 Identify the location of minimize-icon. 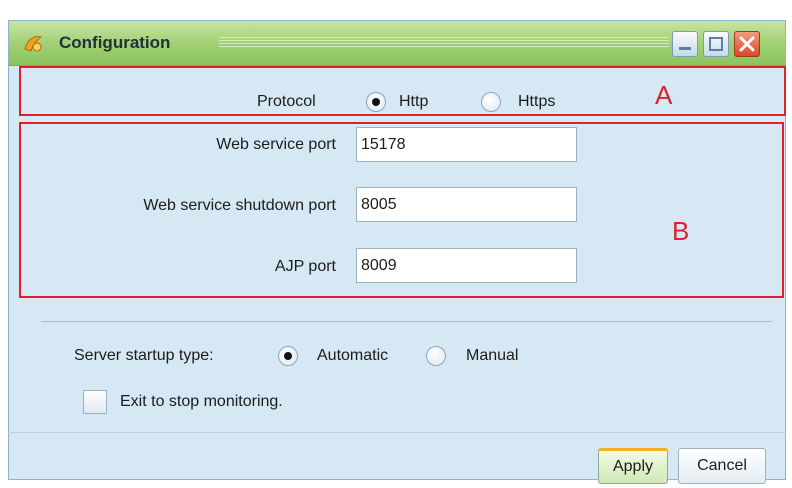
(685, 48).